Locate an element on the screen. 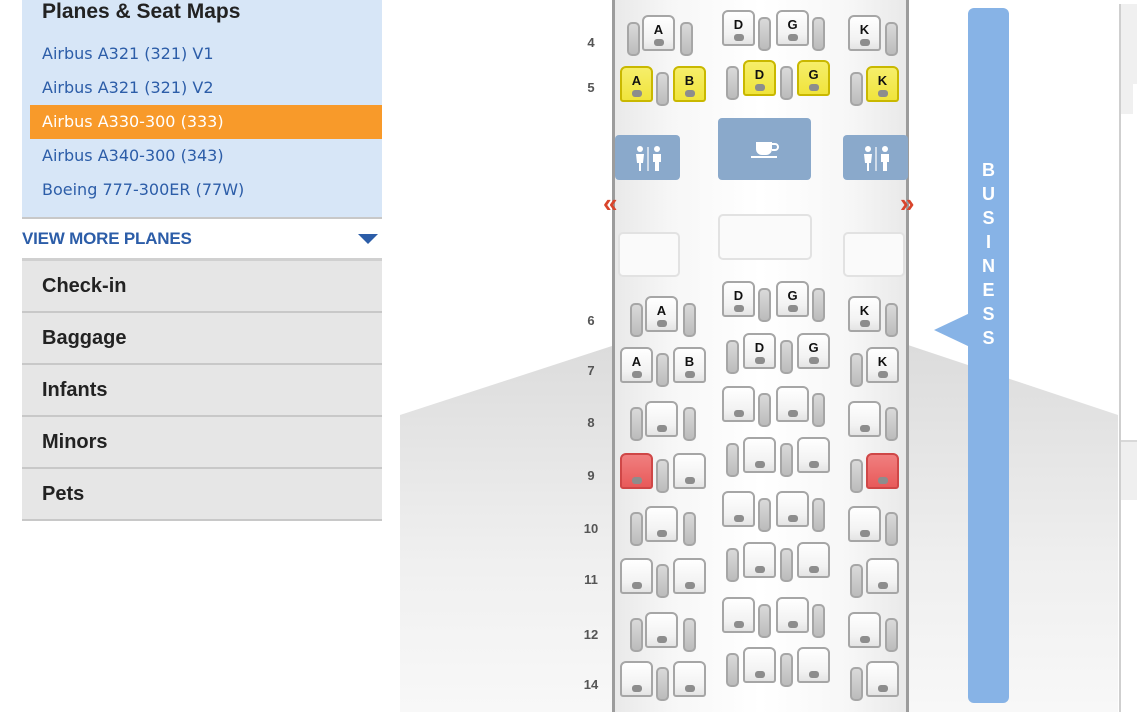 Image resolution: width=1137 pixels, height=712 pixels. plane-link: Airbus A340-300 (343) is located at coordinates (202, 156).